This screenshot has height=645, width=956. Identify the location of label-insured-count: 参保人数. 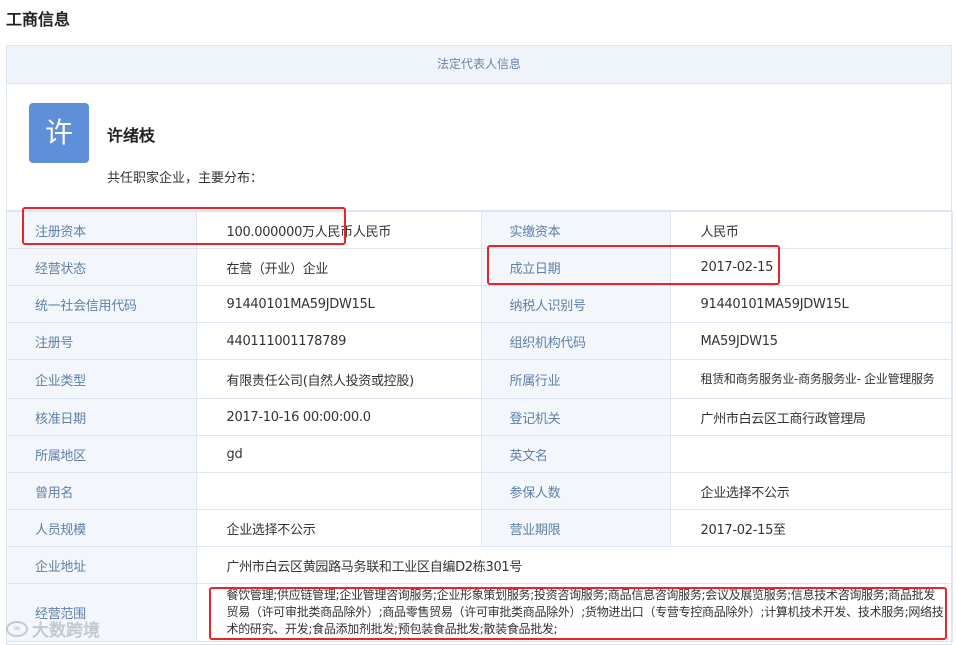
(575, 491).